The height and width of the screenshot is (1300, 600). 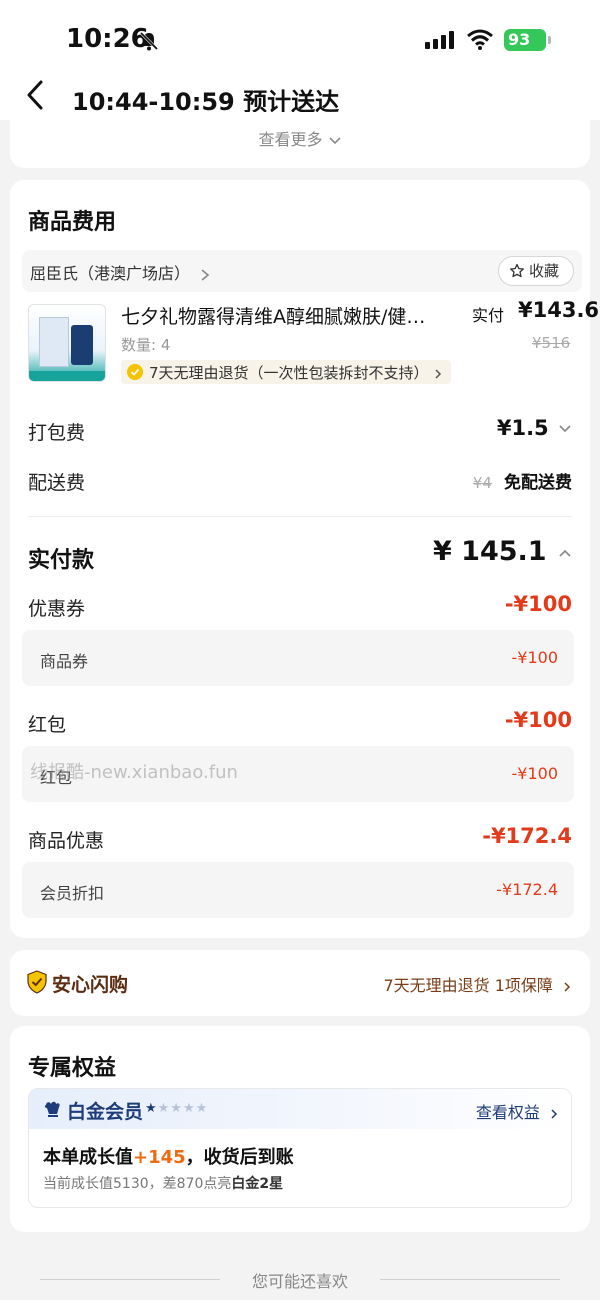 What do you see at coordinates (517, 270) in the screenshot?
I see `star-outline-icon` at bounding box center [517, 270].